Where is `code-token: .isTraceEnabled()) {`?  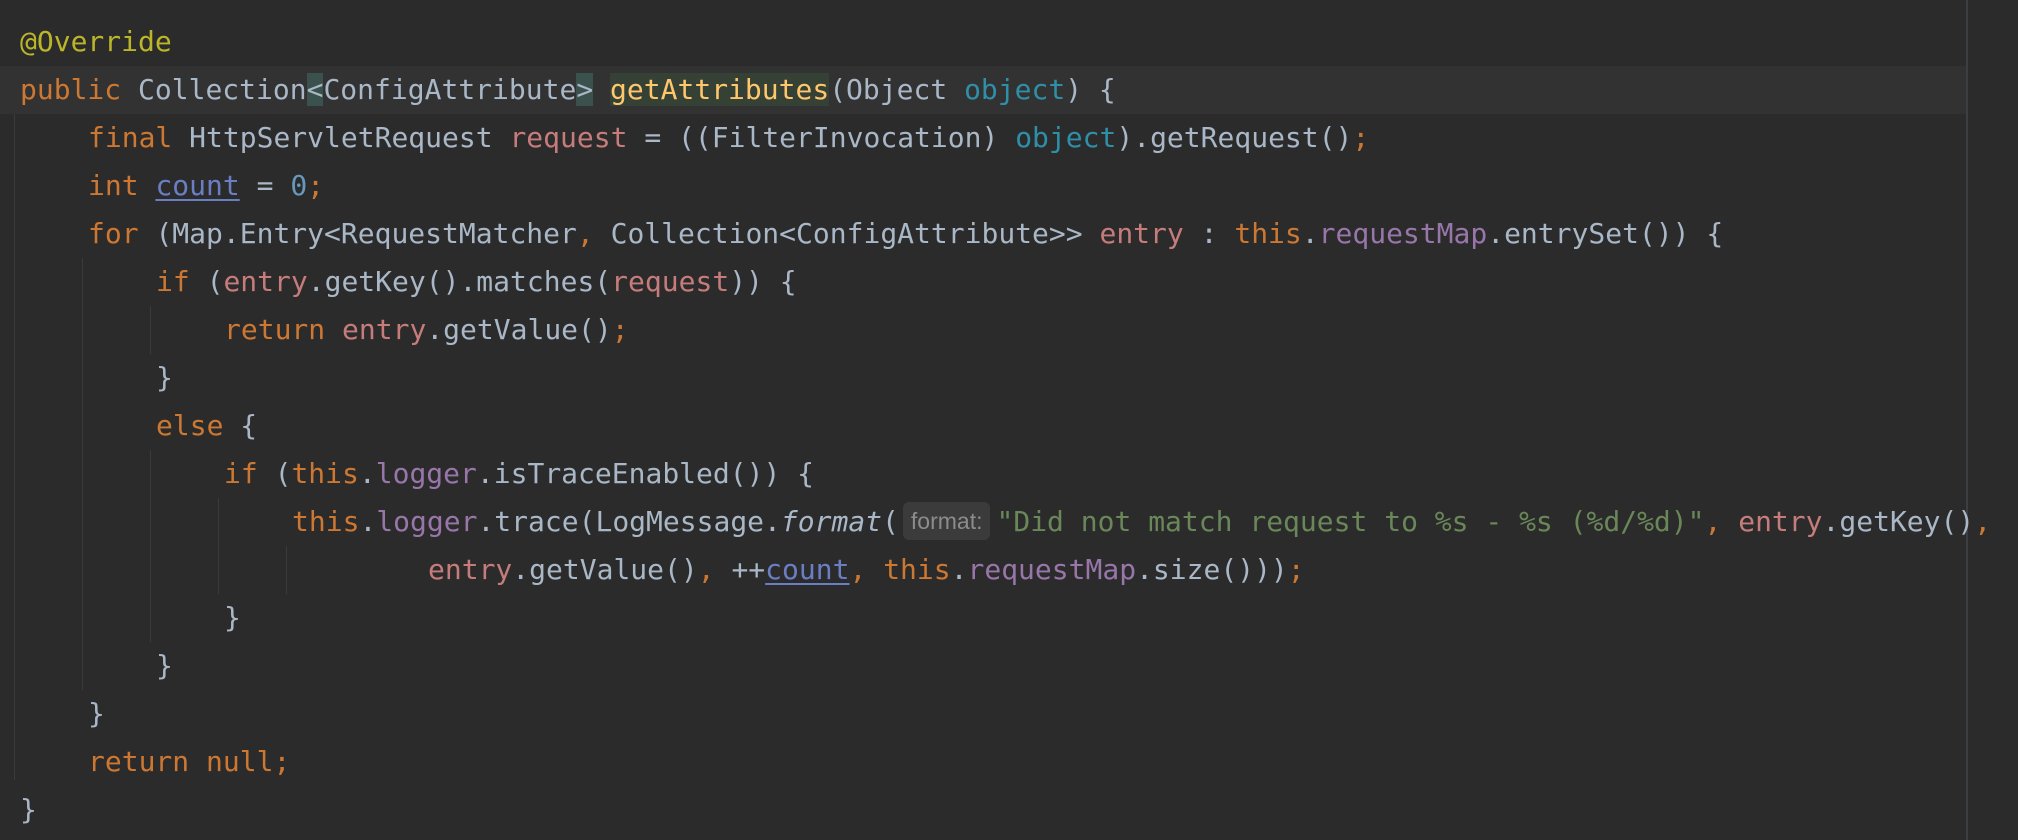
code-token: .isTraceEnabled()) { is located at coordinates (645, 473).